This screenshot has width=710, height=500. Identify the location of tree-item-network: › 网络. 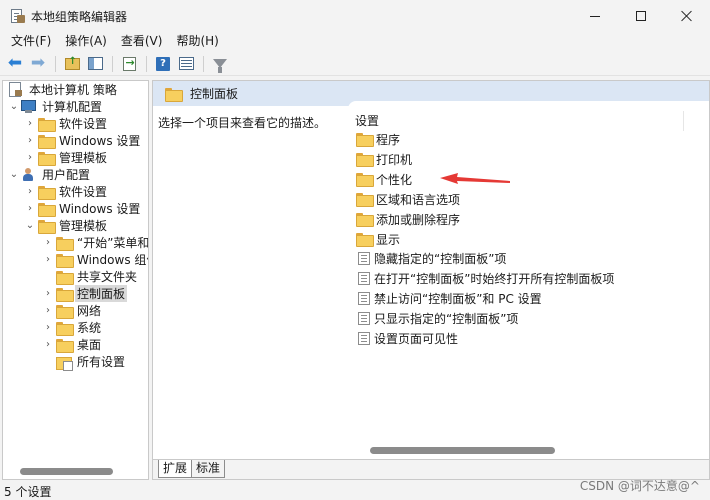
(73, 310).